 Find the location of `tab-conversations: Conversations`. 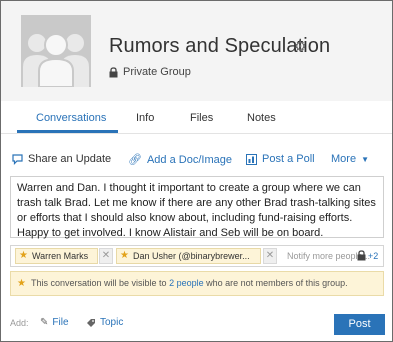

tab-conversations: Conversations is located at coordinates (71, 118).